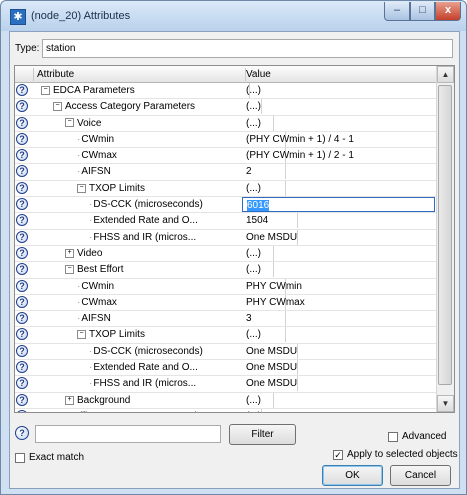 The image size is (467, 495). I want to click on column-header-value: Value, so click(256, 74).